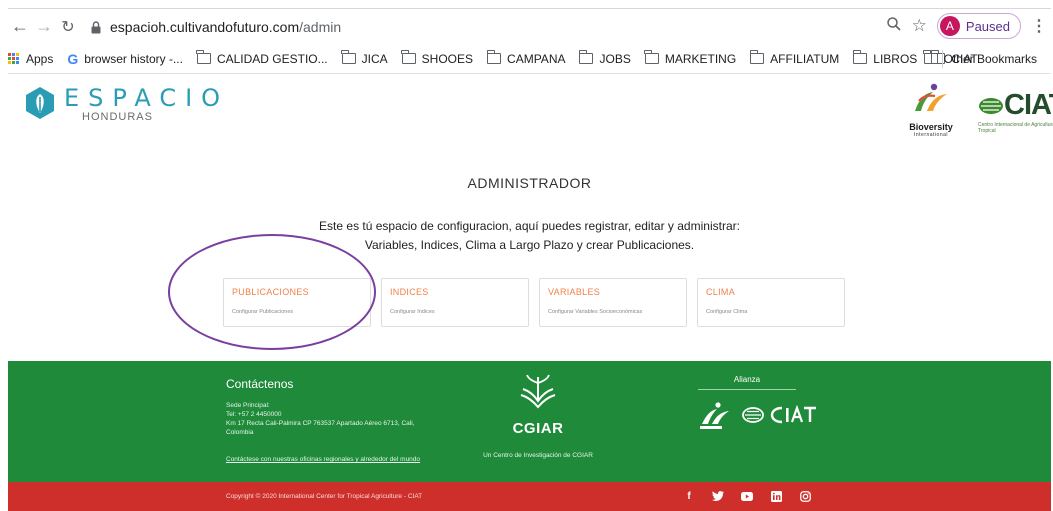 This screenshot has height=511, width=1053. Describe the element at coordinates (716, 415) in the screenshot. I see `bioversity-white-icon` at that location.